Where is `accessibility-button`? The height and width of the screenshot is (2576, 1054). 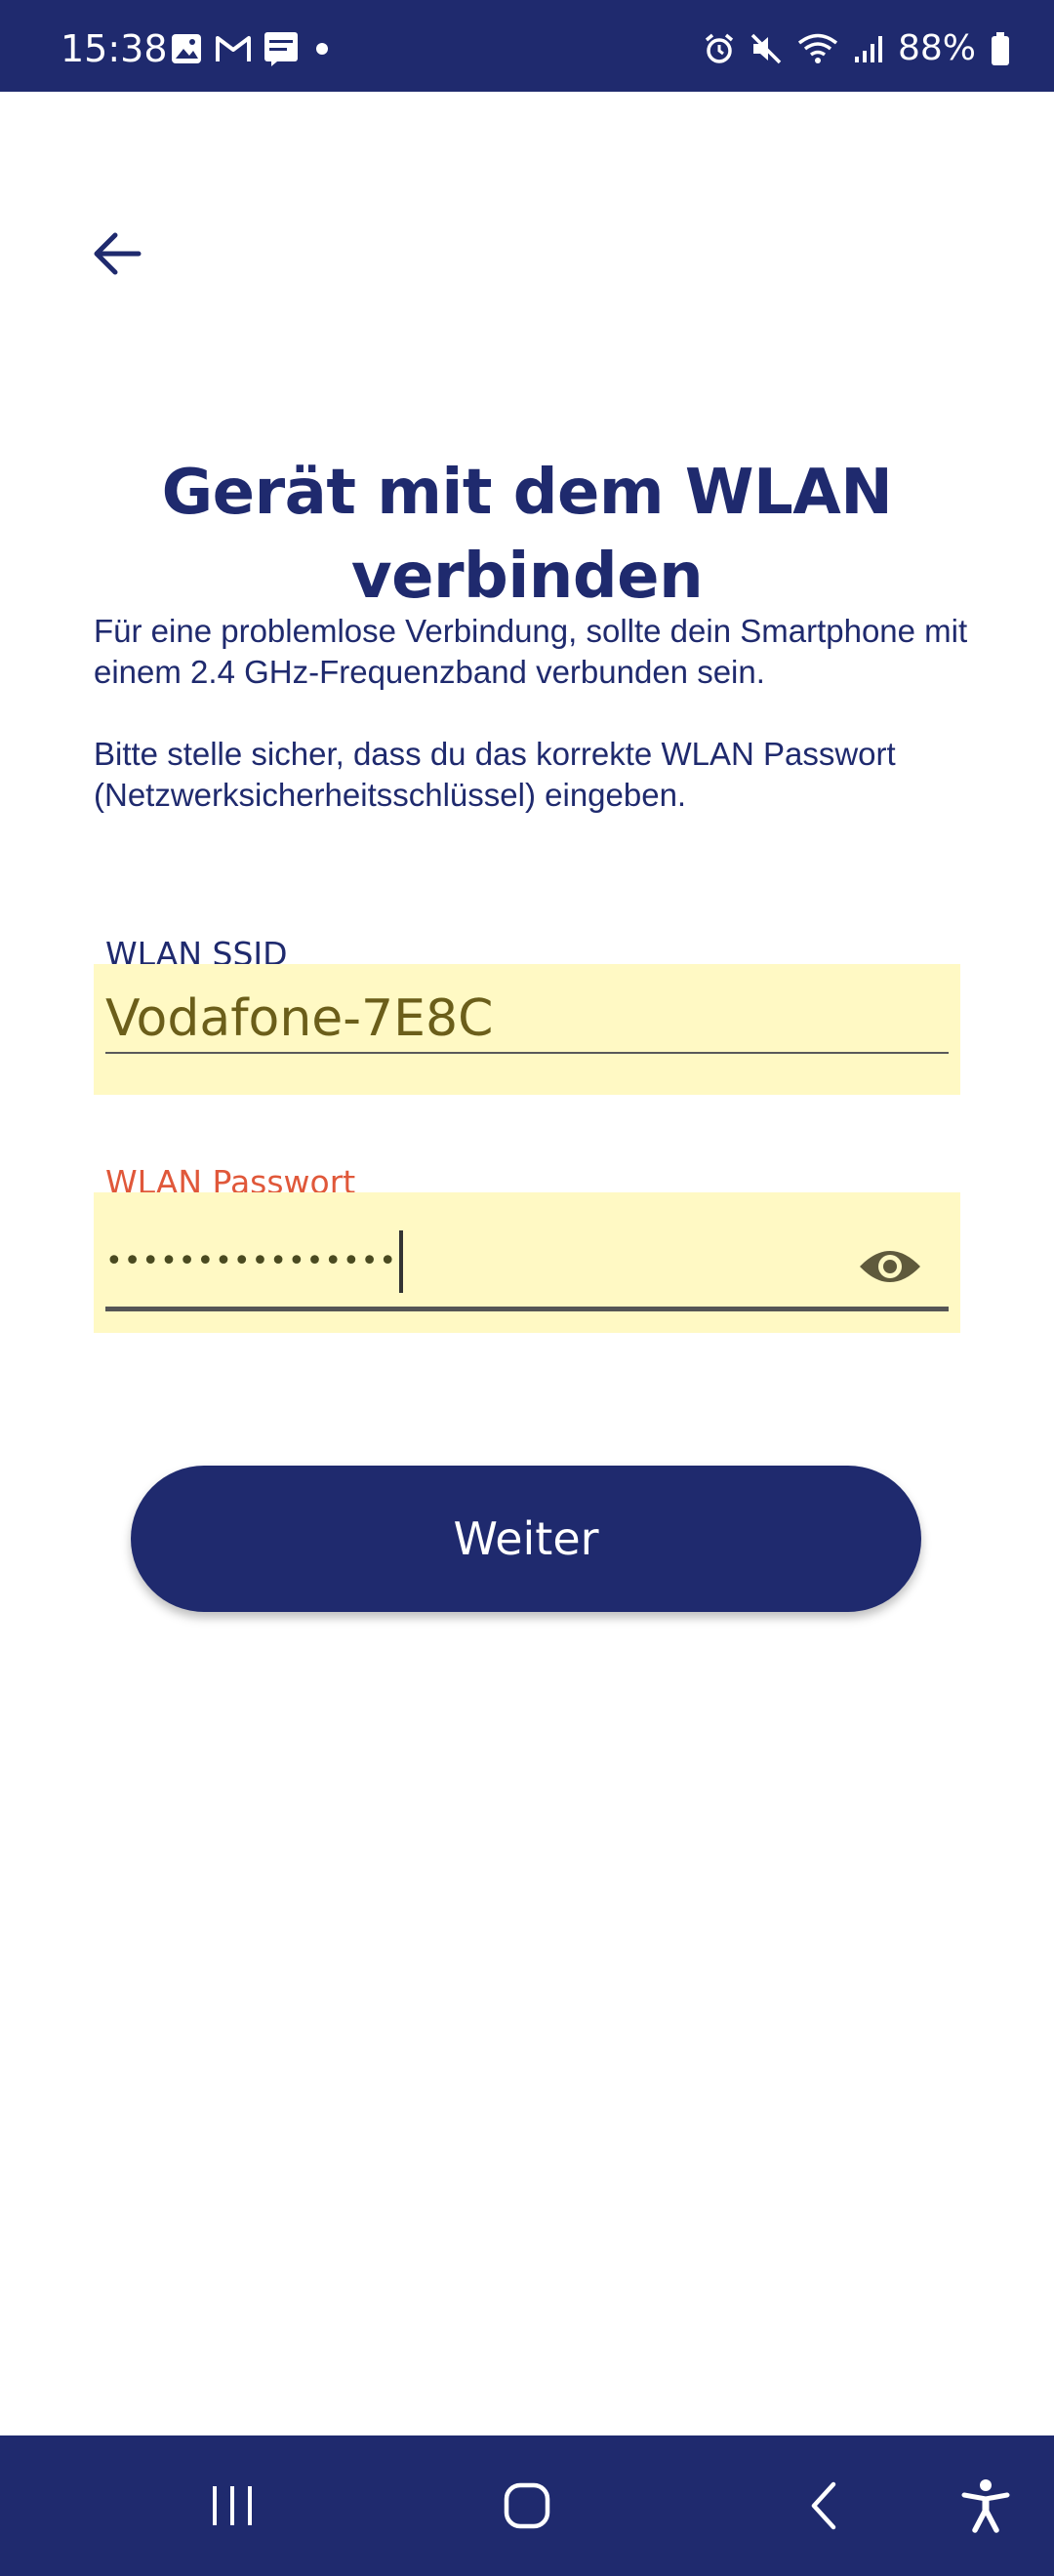 accessibility-button is located at coordinates (986, 2506).